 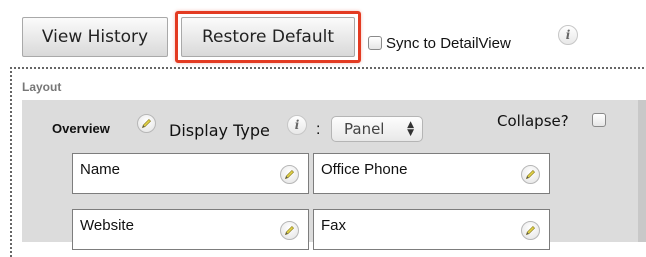 What do you see at coordinates (364, 169) in the screenshot?
I see `field-label: Office Phone` at bounding box center [364, 169].